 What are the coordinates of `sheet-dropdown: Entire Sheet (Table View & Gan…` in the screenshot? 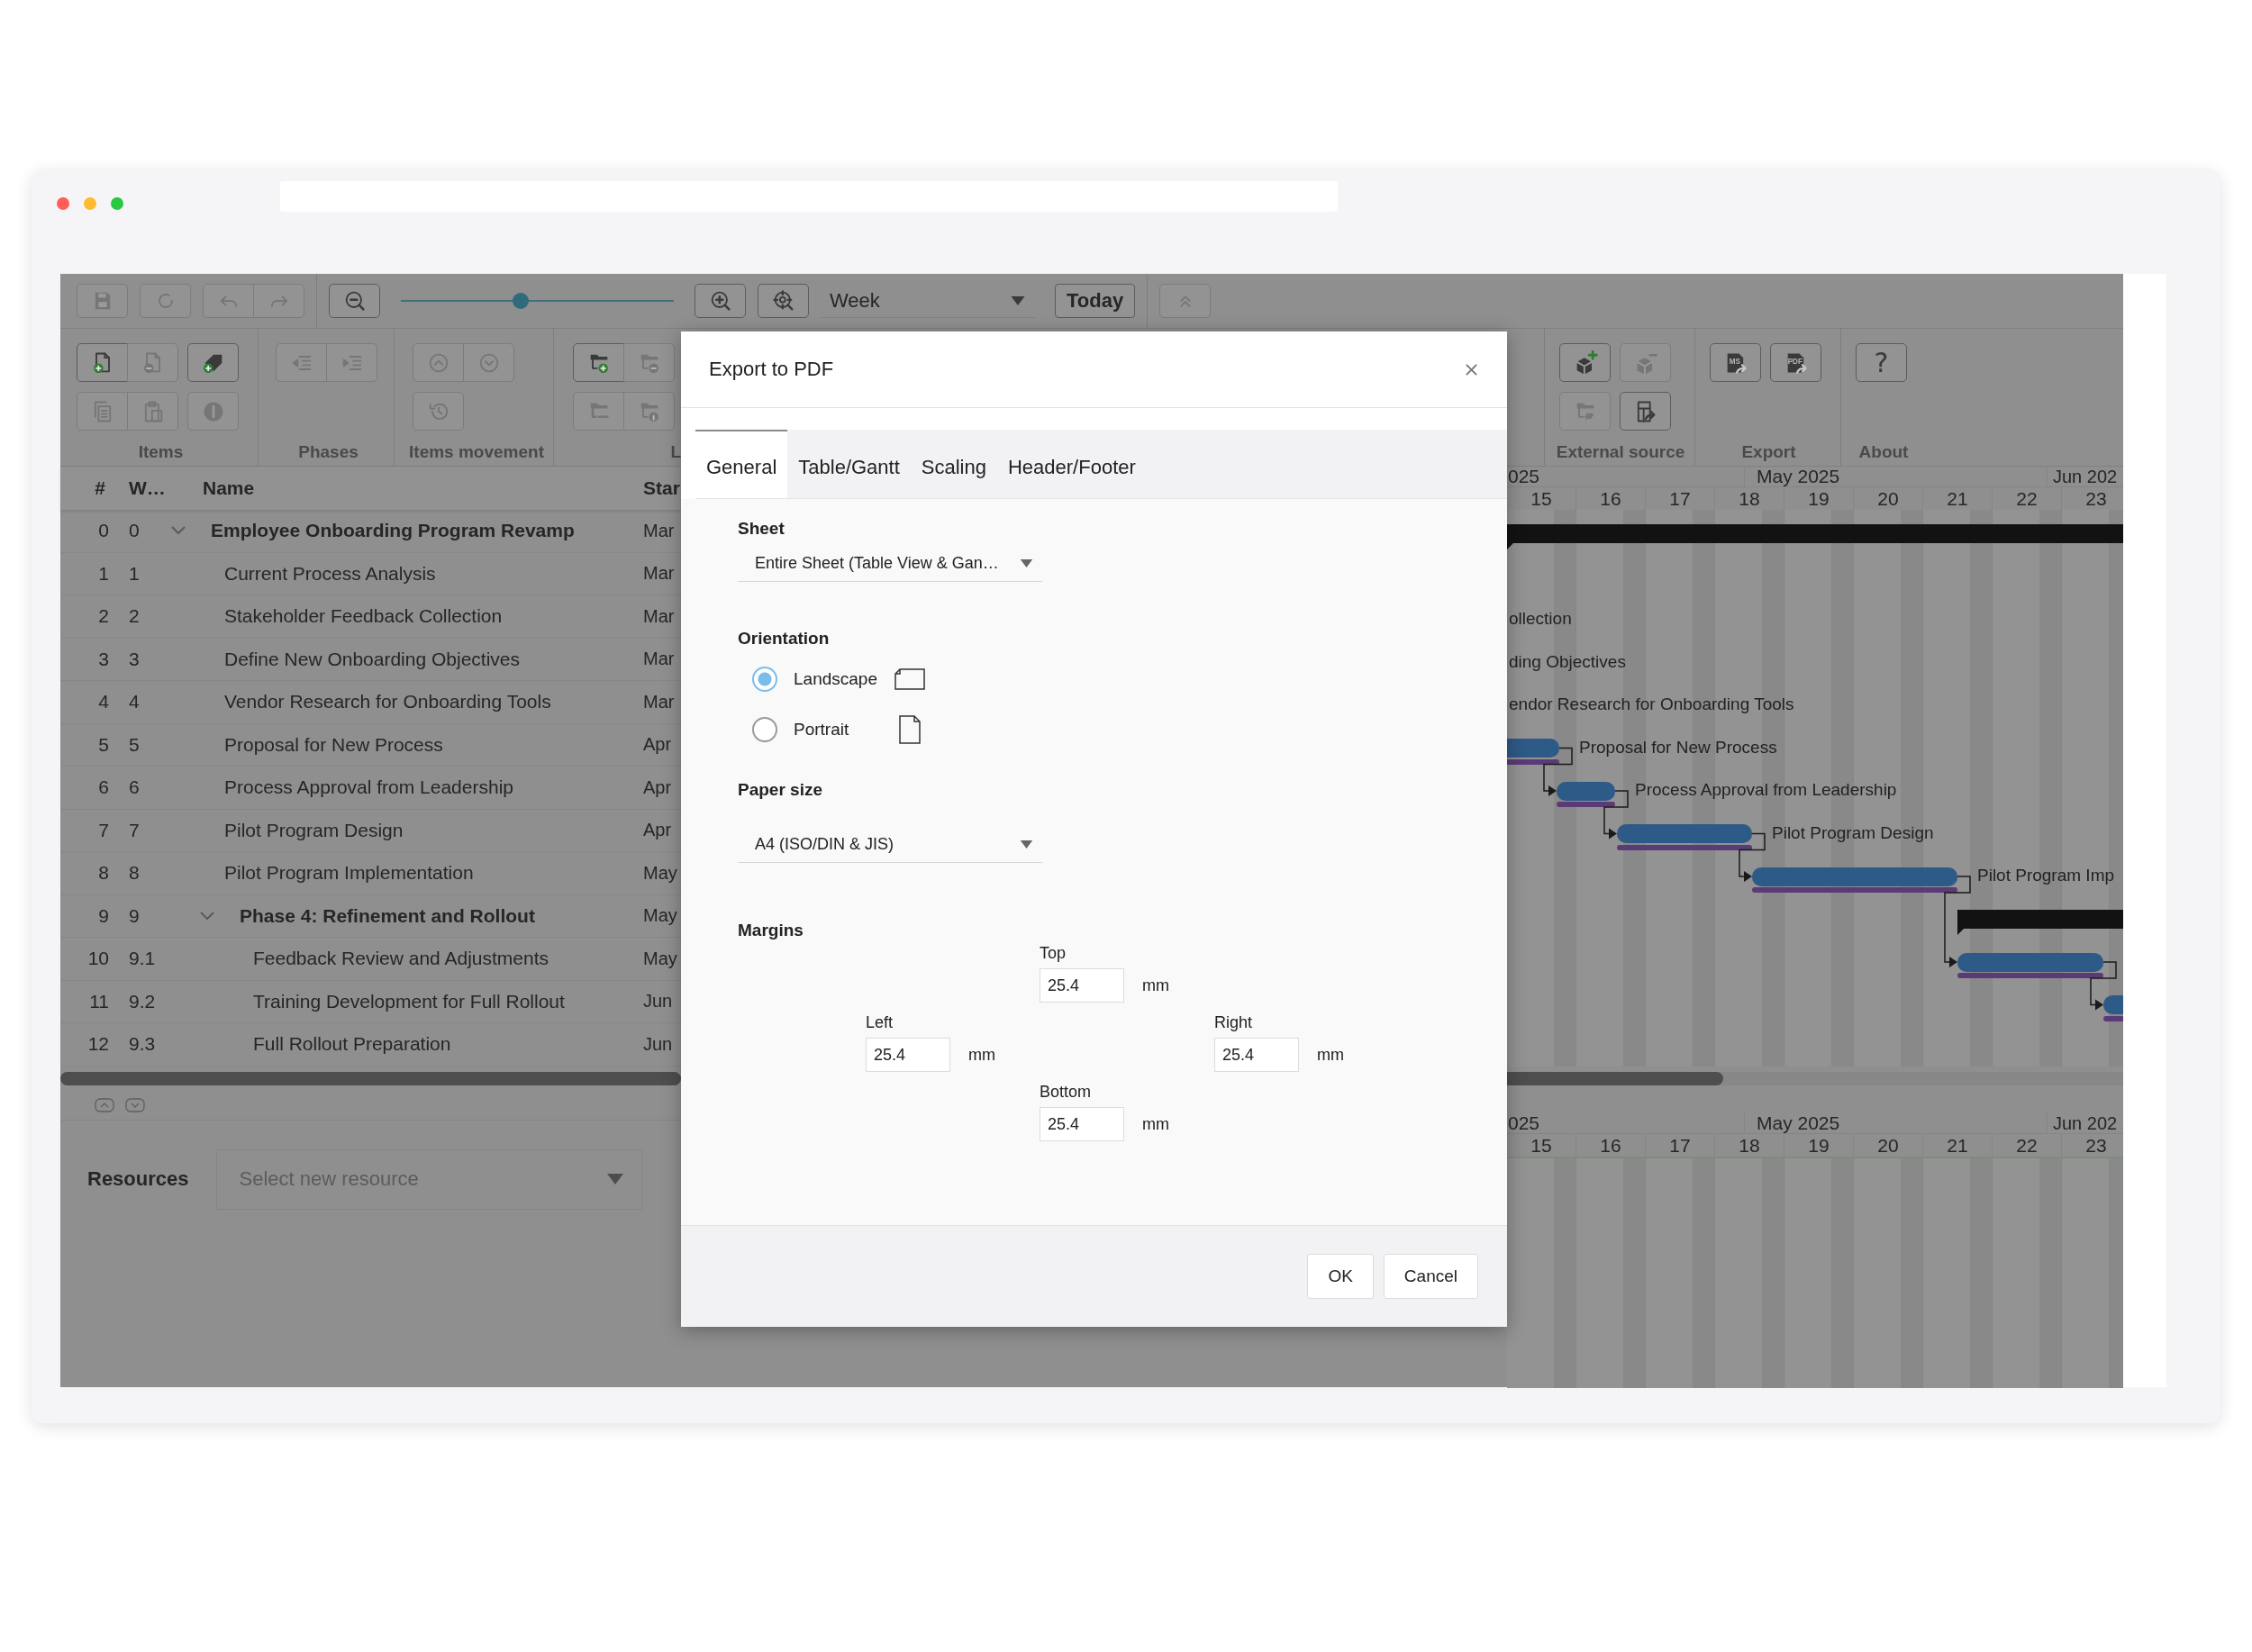 It's located at (890, 564).